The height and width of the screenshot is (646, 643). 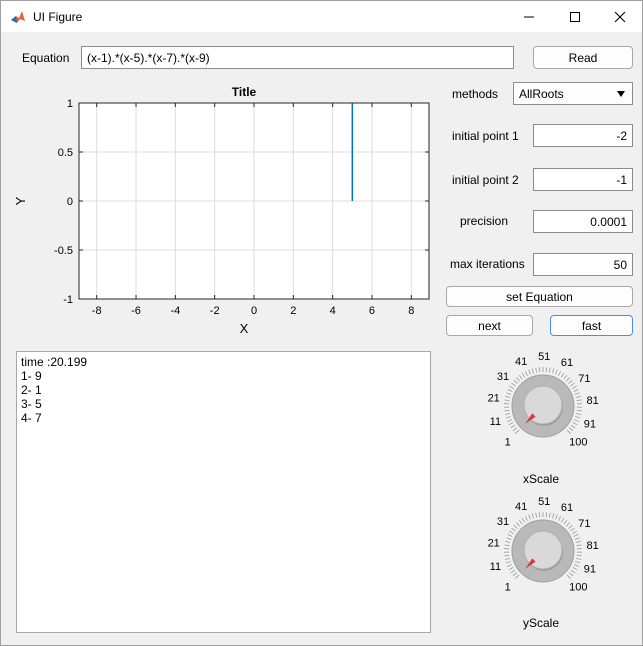 I want to click on initial-point-1-input: -2, so click(x=583, y=135).